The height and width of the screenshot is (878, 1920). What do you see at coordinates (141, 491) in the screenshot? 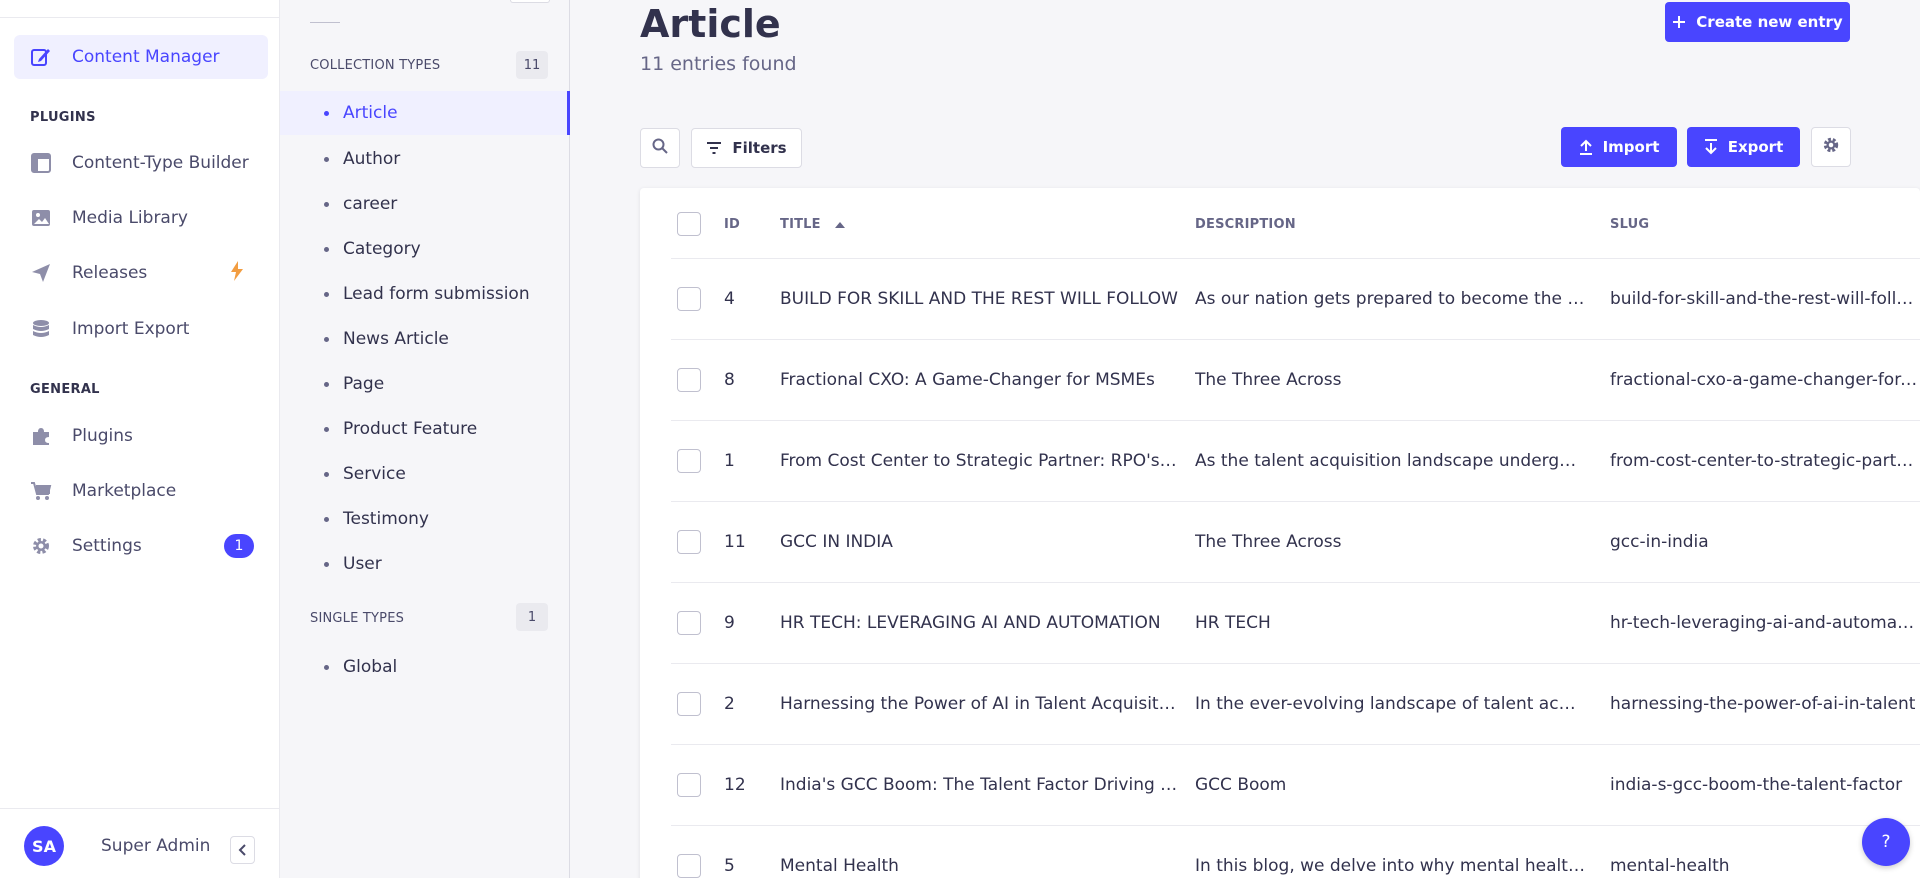
I see `nav-item-marketplace: Marketplace` at bounding box center [141, 491].